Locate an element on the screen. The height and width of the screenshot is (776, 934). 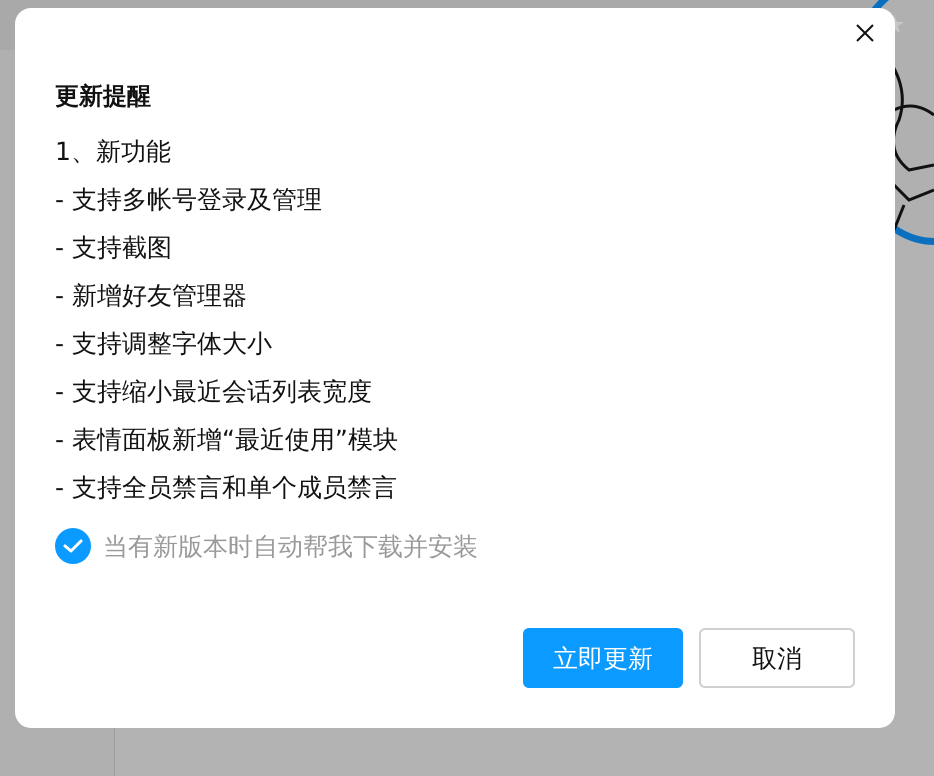
changelog-line: - 支持多帐号登录及管理 is located at coordinates (189, 200).